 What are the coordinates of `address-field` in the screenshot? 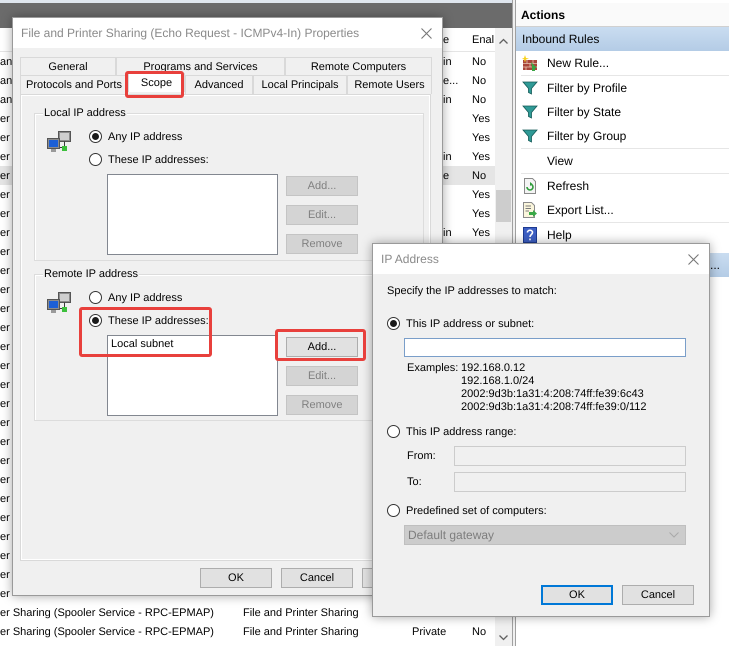 It's located at (545, 347).